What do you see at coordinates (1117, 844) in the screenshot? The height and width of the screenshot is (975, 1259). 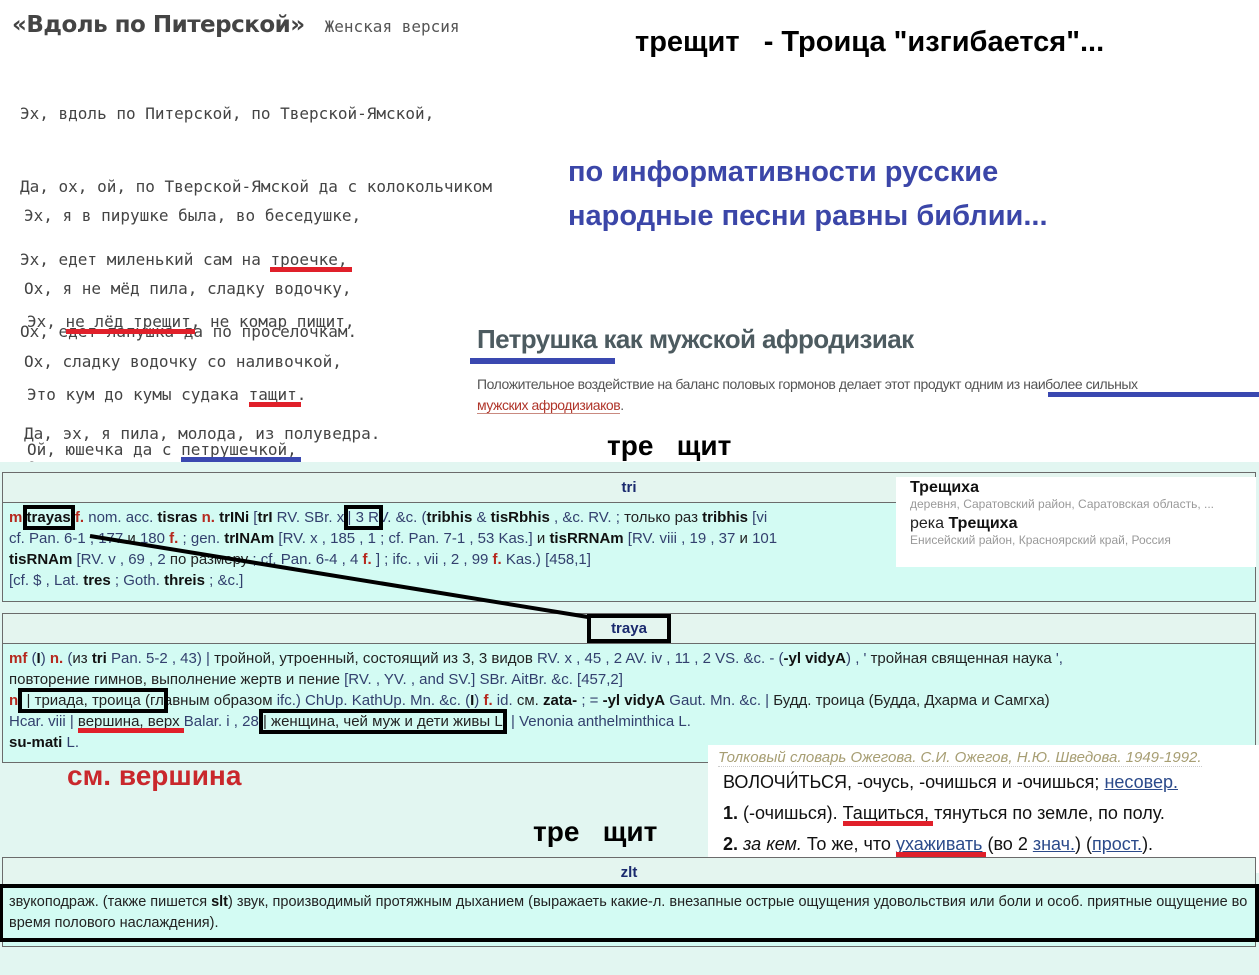 I see `prost-link: прост.` at bounding box center [1117, 844].